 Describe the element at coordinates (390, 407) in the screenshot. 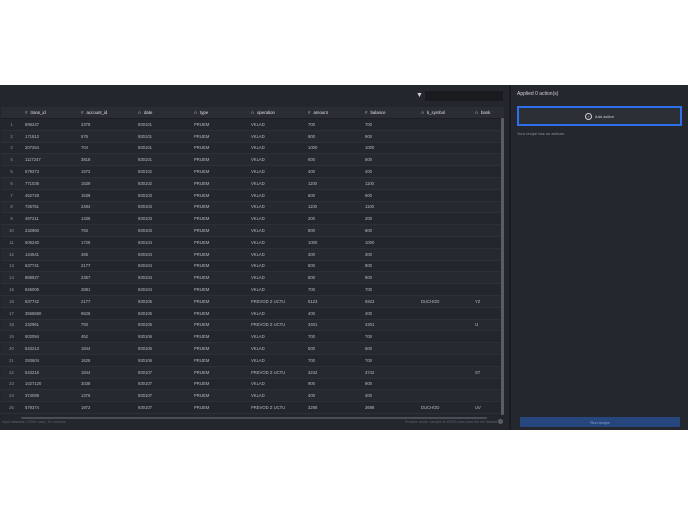

I see `table-cell: 3698` at that location.